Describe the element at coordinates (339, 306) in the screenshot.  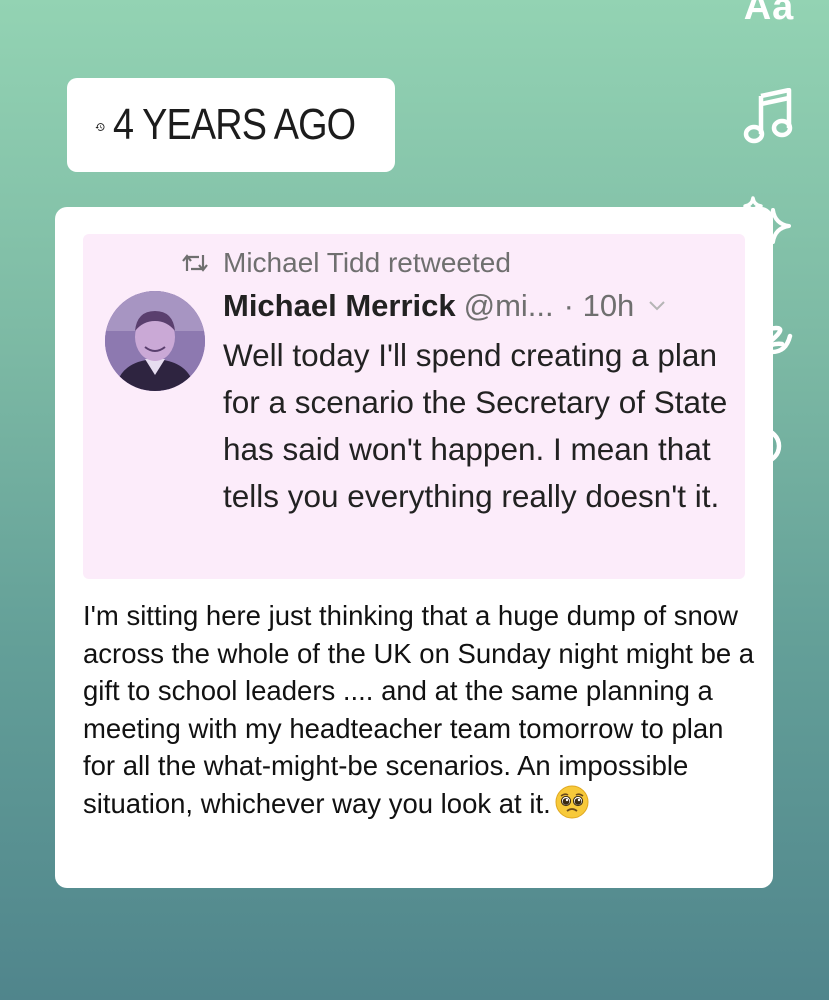
I see `author-name: Michael Merrick` at that location.